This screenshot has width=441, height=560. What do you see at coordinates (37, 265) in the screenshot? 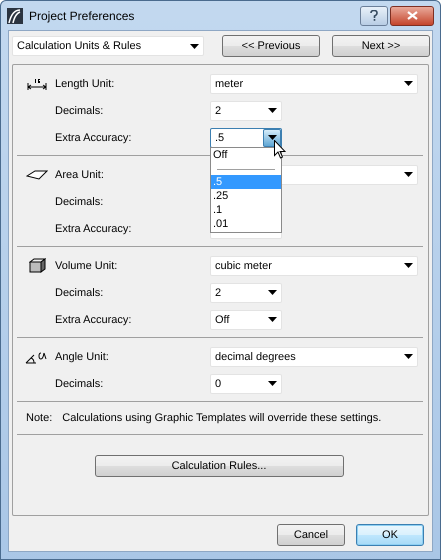
I see `cube-icon` at bounding box center [37, 265].